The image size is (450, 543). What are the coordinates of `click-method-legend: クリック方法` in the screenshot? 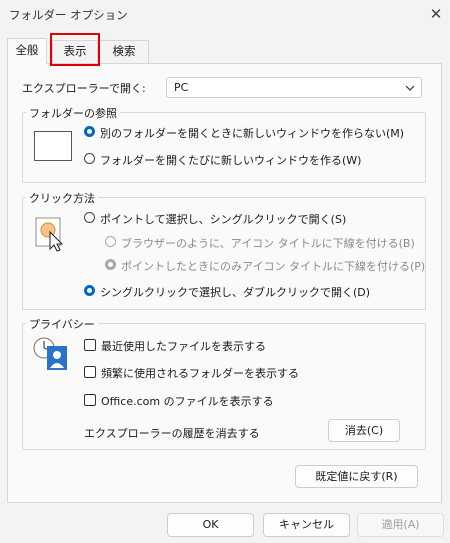 It's located at (62, 198).